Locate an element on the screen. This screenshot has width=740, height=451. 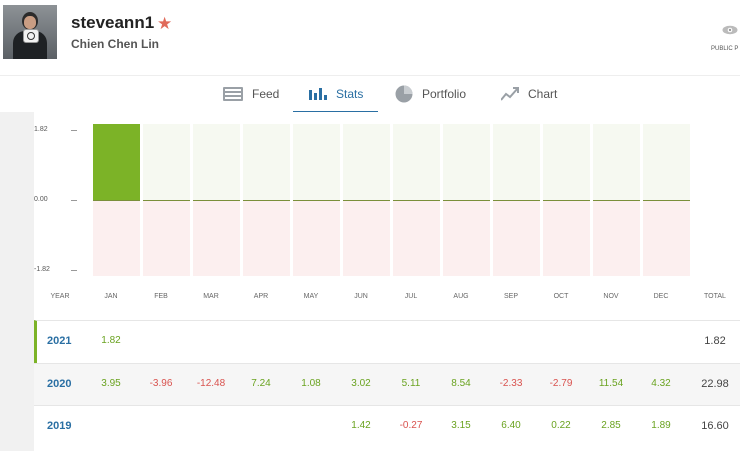
zero-line-sep is located at coordinates (516, 200).